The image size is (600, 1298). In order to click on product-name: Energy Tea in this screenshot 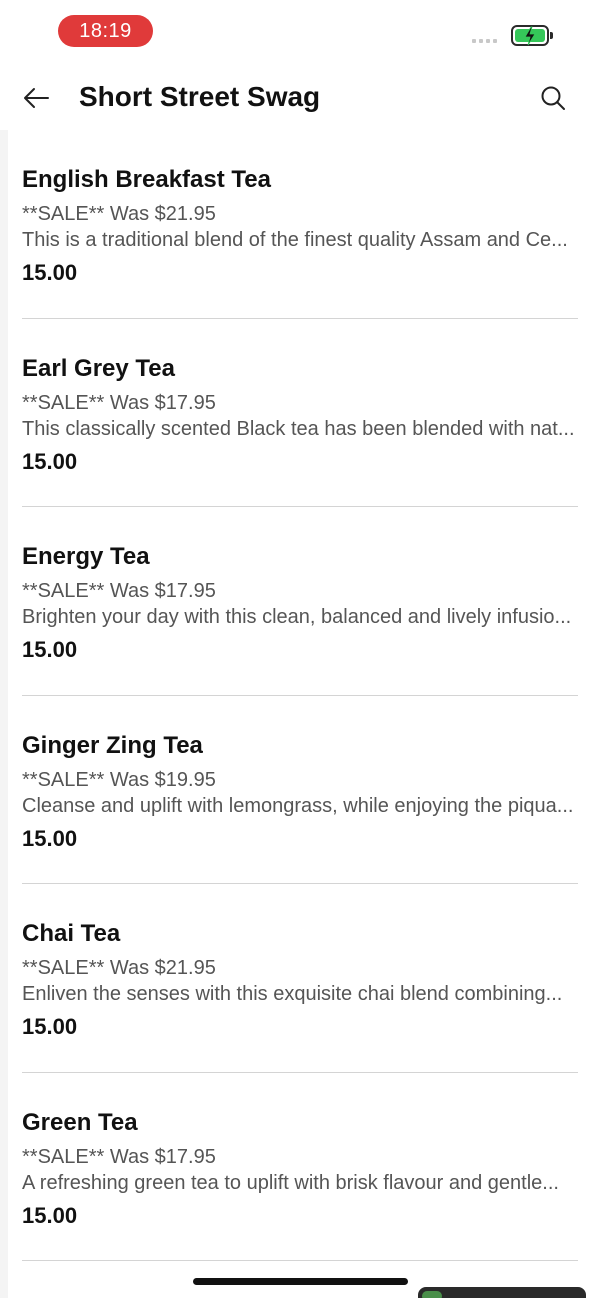, I will do `click(86, 556)`.